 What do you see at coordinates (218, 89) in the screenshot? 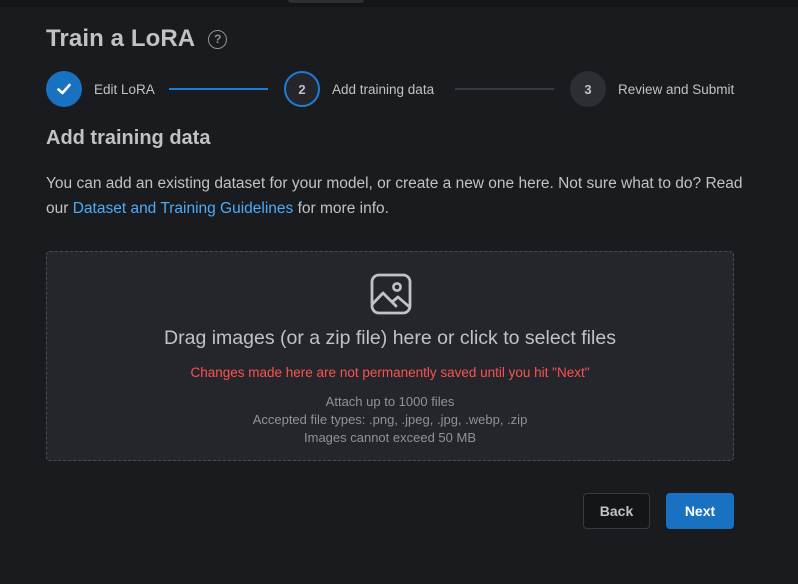
I see `step-connector-completed` at bounding box center [218, 89].